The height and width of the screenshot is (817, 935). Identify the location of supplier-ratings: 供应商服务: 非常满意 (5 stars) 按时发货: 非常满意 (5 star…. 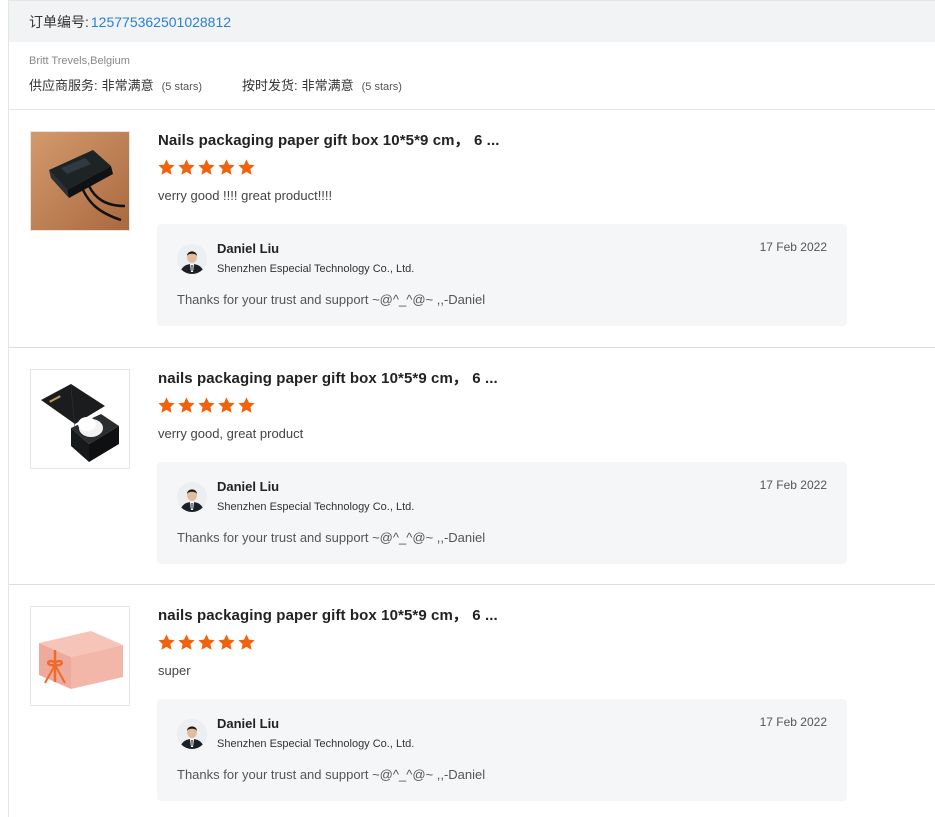
(482, 84).